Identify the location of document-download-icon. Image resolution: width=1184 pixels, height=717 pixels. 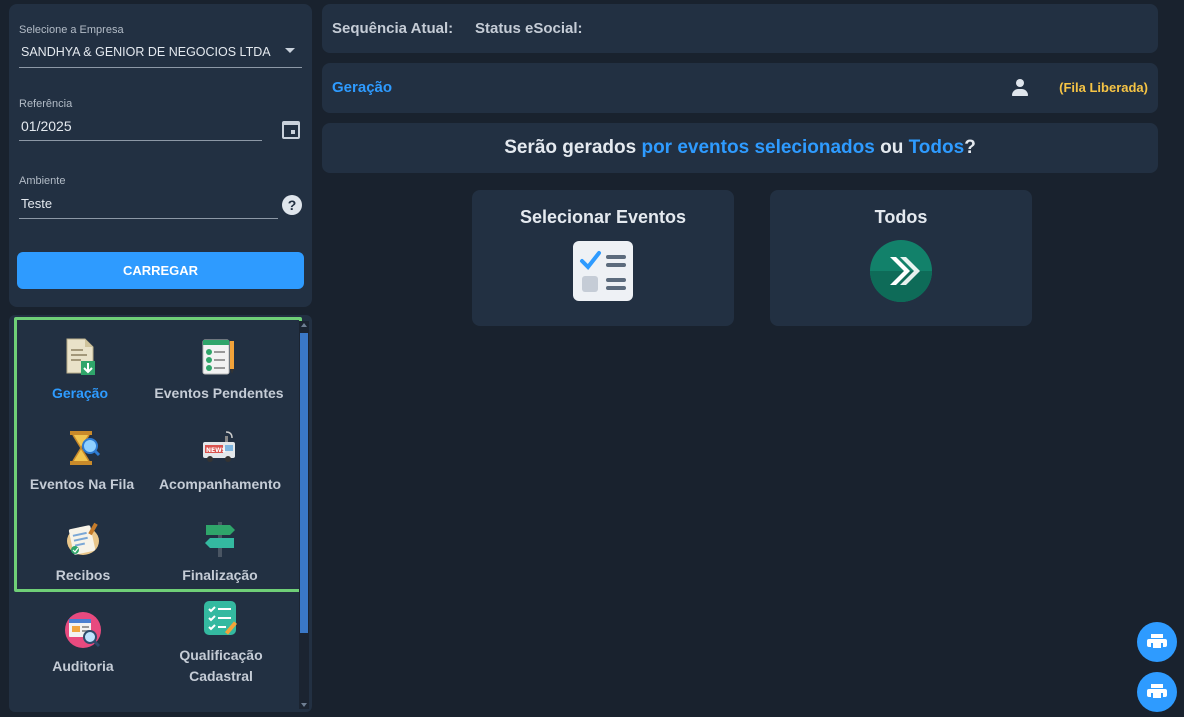
(80, 357).